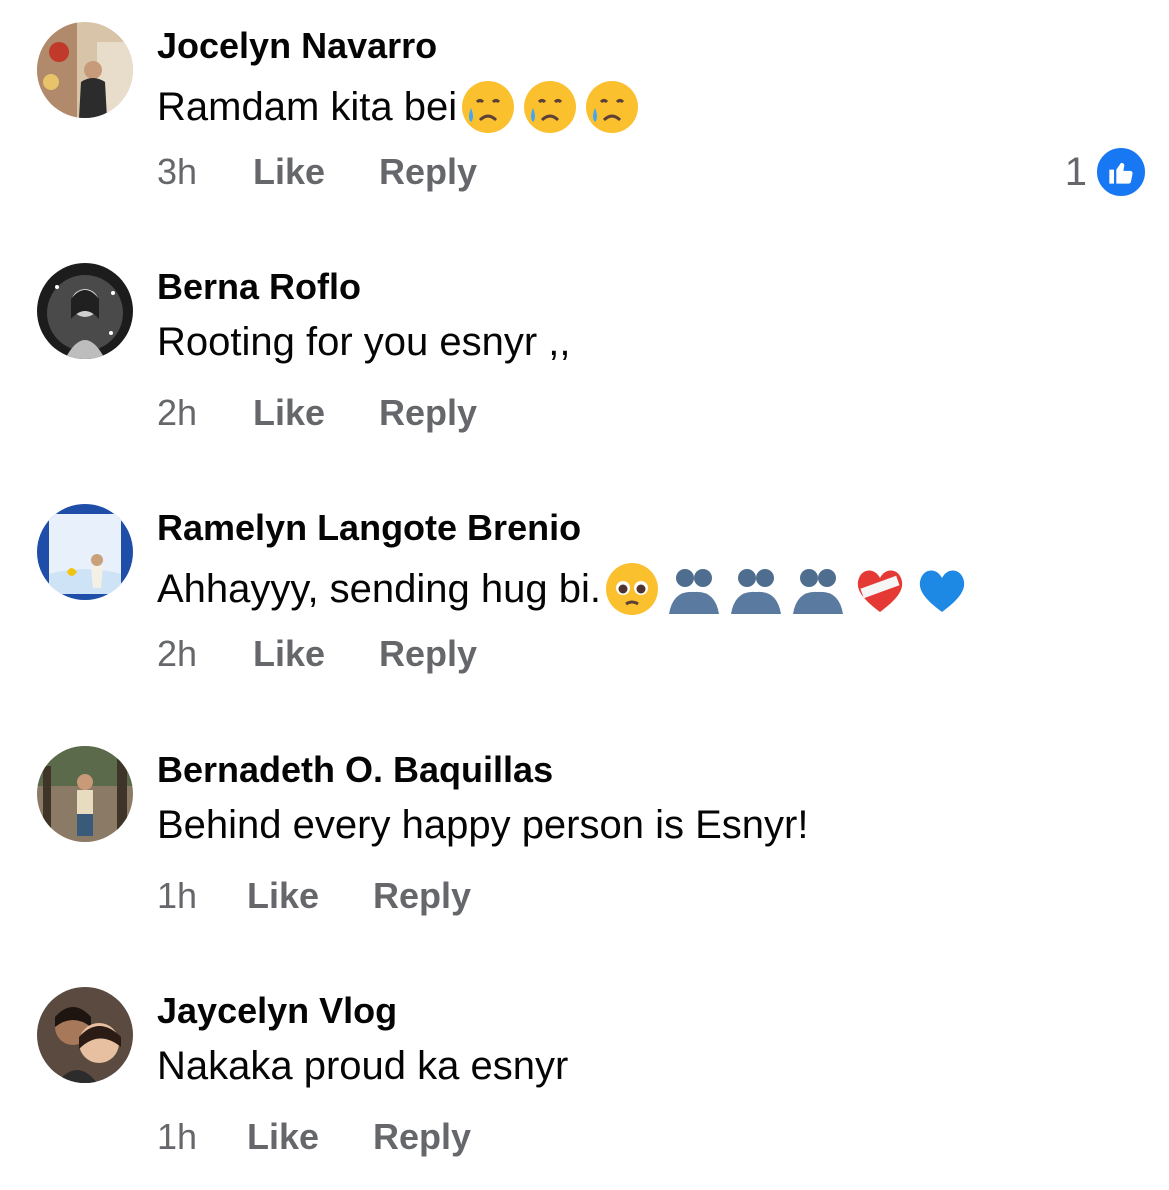  What do you see at coordinates (277, 1011) in the screenshot?
I see `comment-author: Jaycelyn Vlog` at bounding box center [277, 1011].